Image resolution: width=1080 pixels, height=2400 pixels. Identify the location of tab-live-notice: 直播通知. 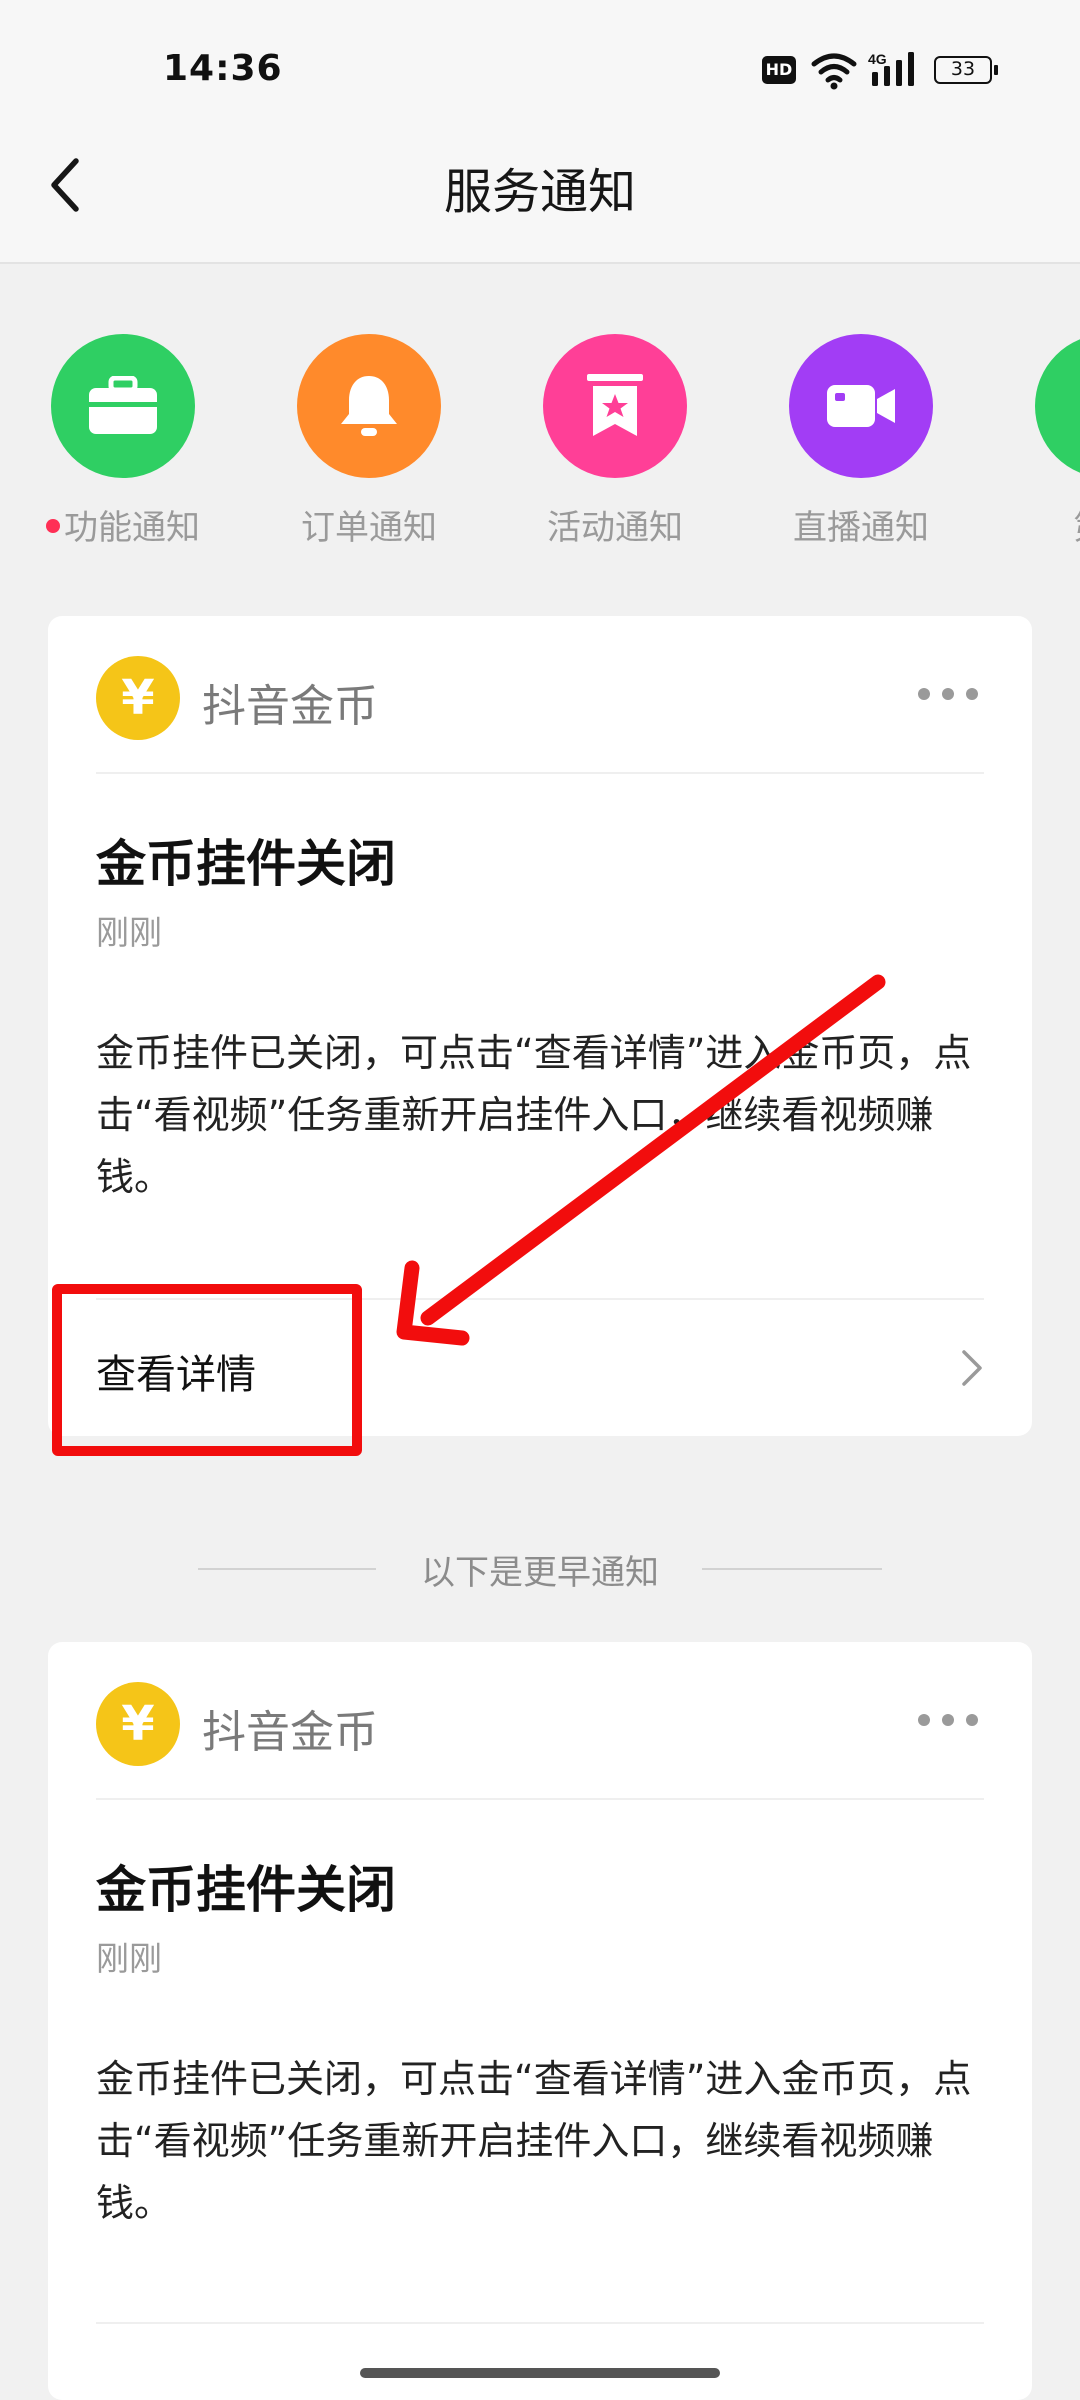
(861, 441).